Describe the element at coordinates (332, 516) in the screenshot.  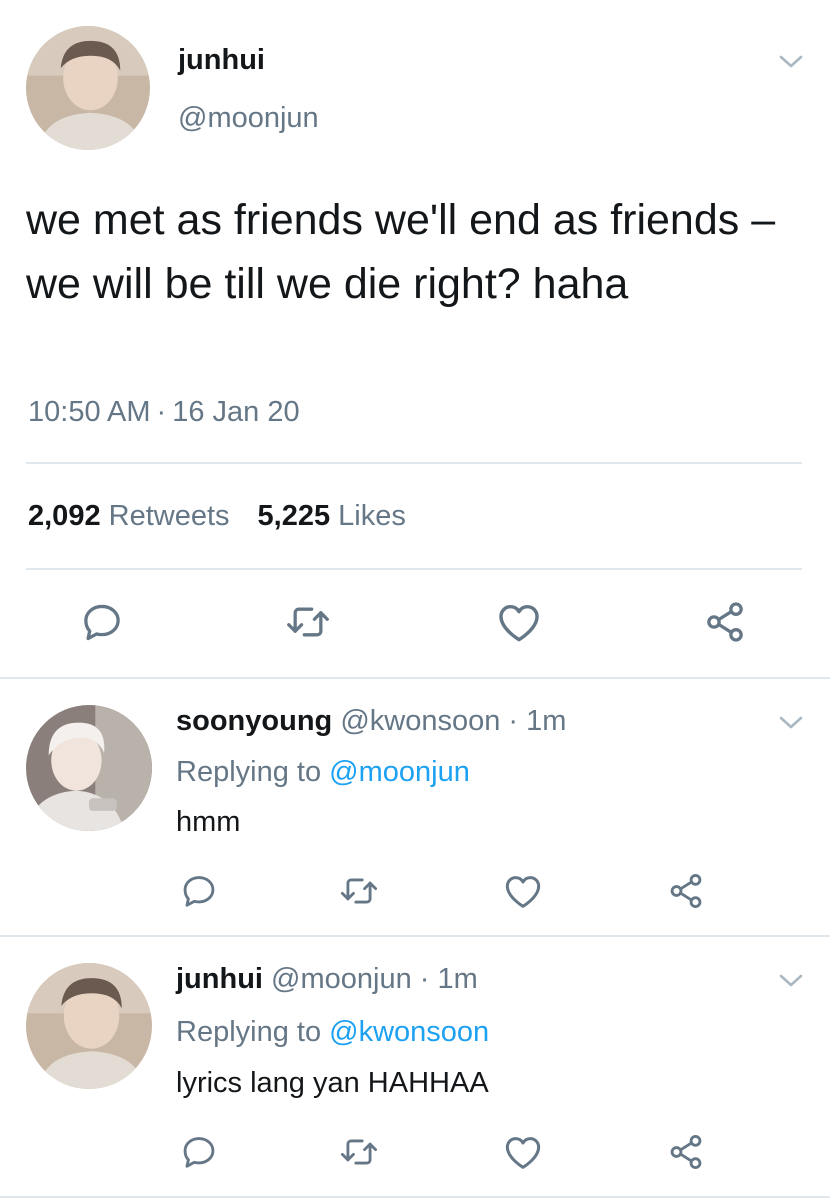
I see `likes-stat: 5,225 Likes` at that location.